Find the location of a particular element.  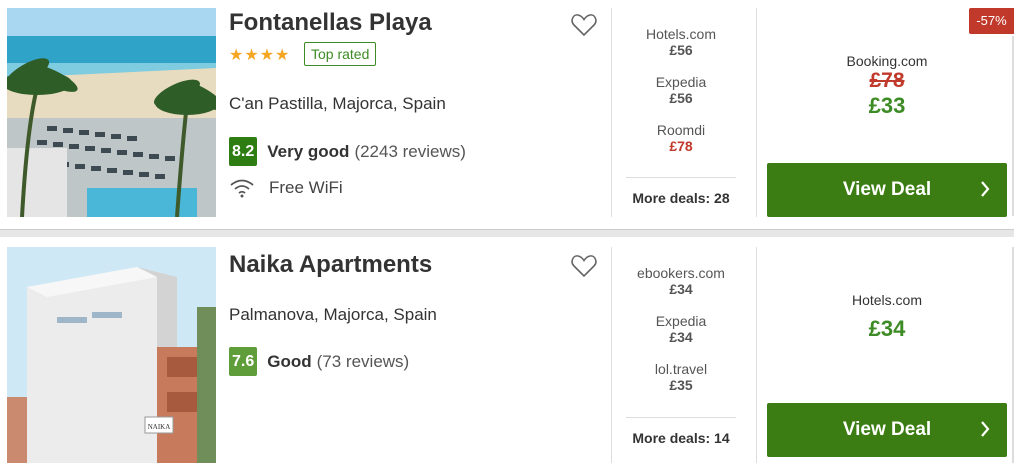

more-deals-link: More deals: 14 is located at coordinates (681, 431).